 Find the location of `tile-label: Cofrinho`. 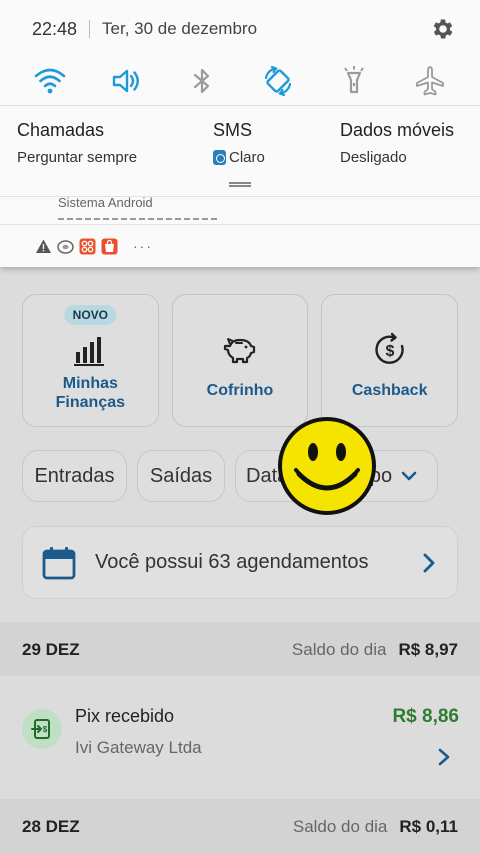

tile-label: Cofrinho is located at coordinates (240, 390).